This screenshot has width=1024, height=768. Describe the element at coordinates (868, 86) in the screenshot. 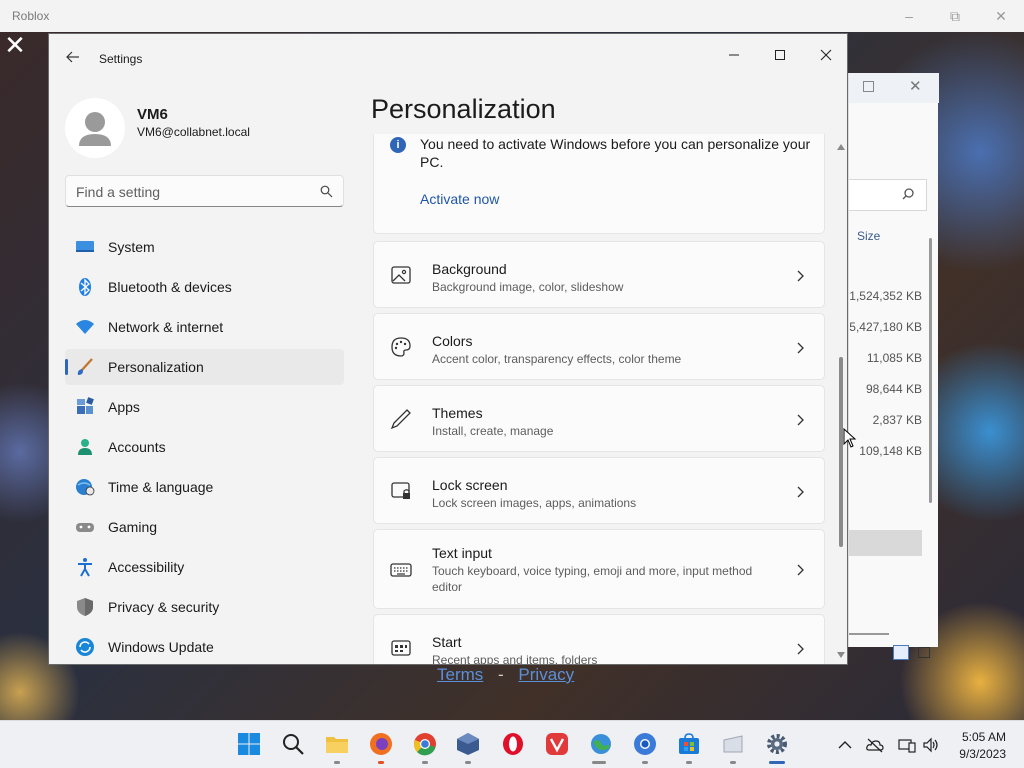

I see `explorer-maximize-icon` at that location.